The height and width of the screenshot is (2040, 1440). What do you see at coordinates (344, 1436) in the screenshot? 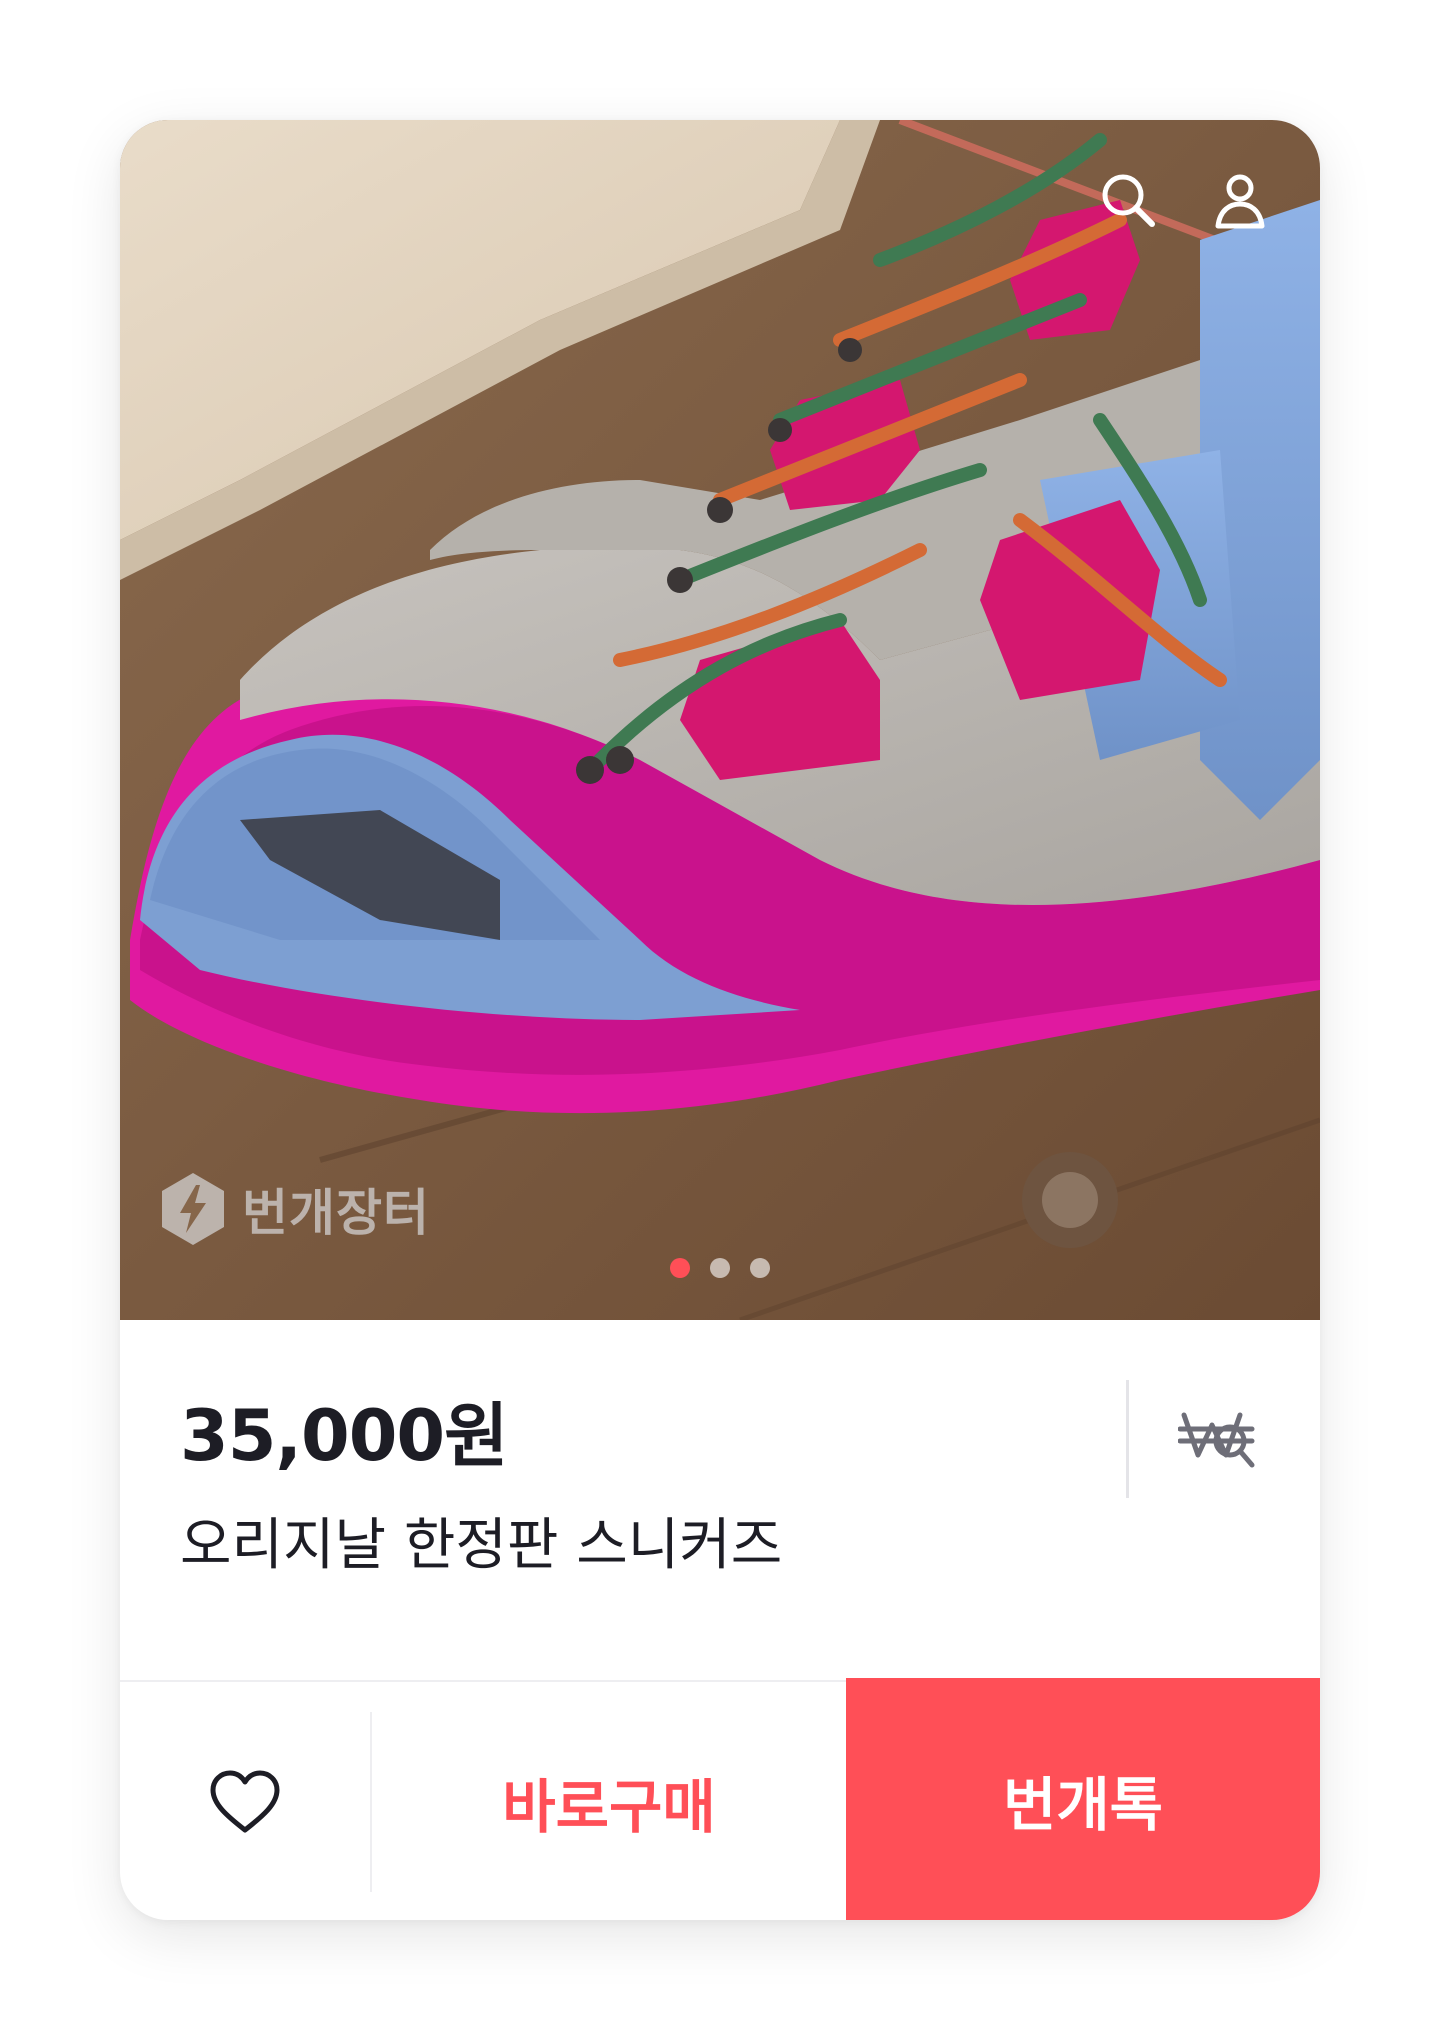
I see `product-price: 35,000원` at bounding box center [344, 1436].